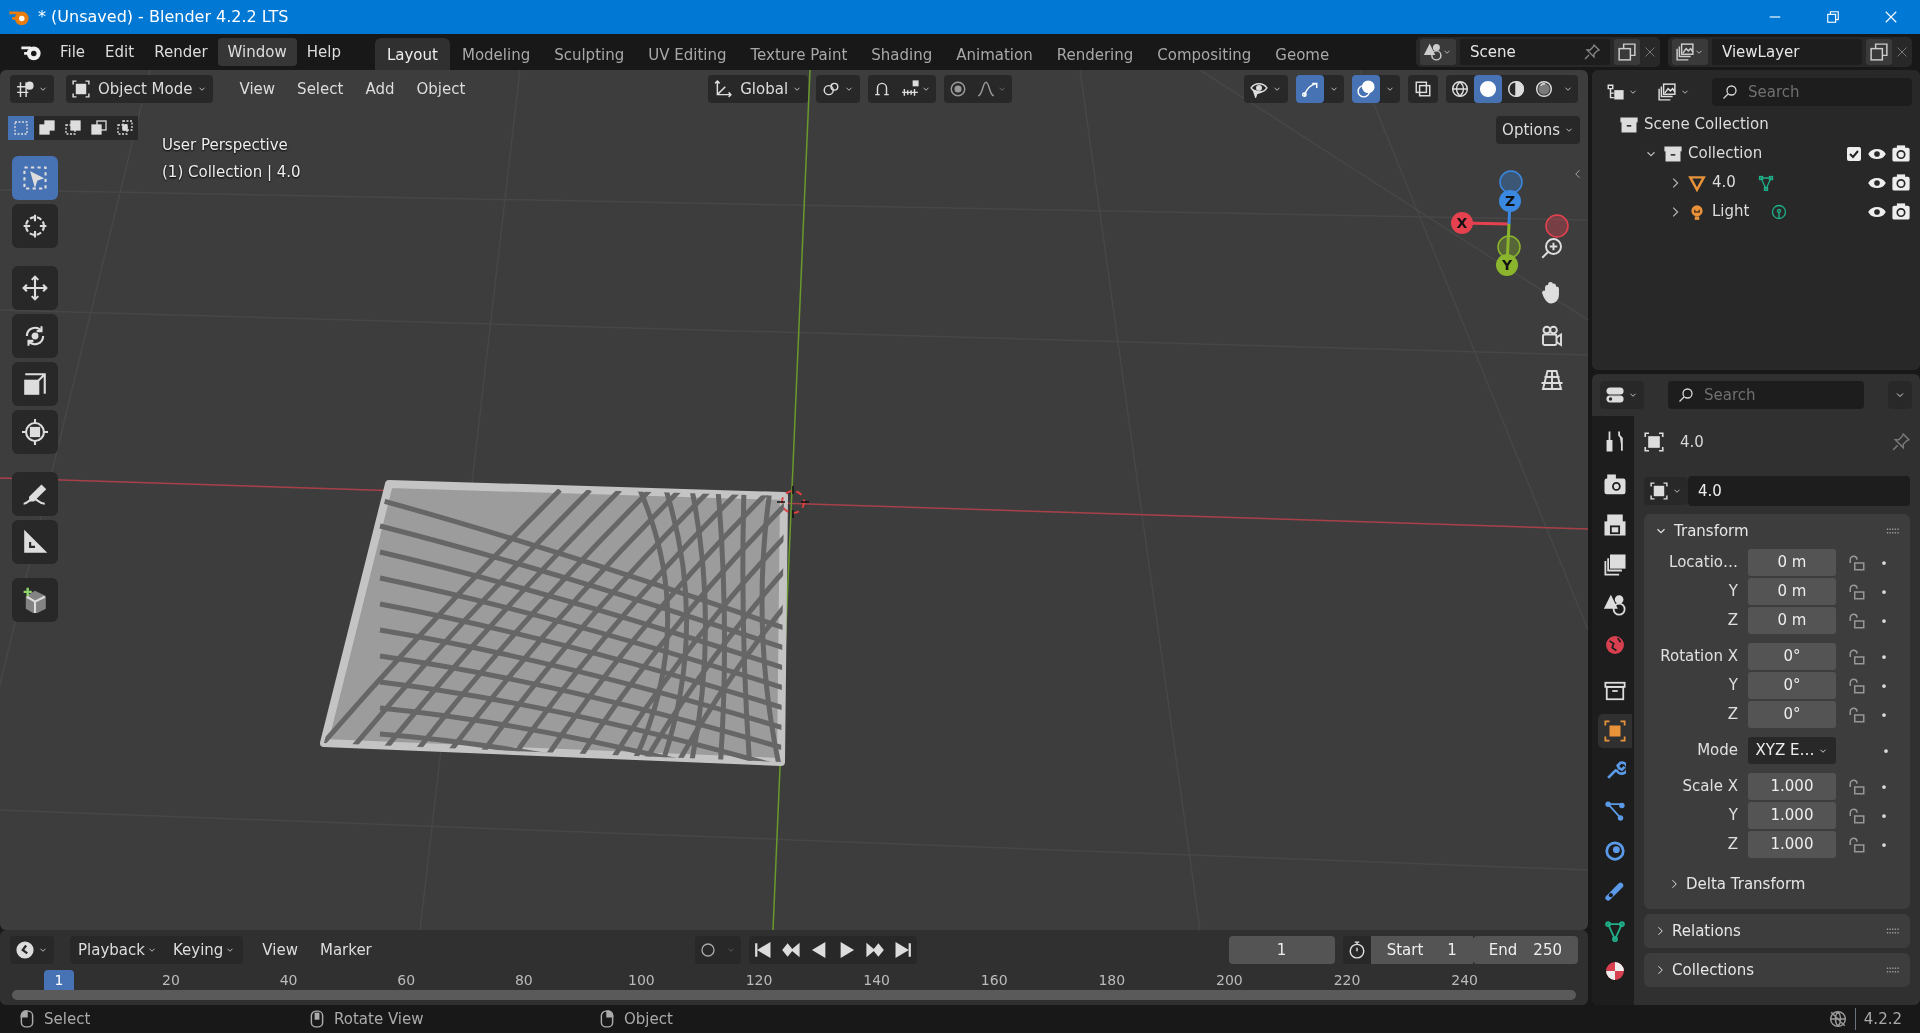  Describe the element at coordinates (320, 89) in the screenshot. I see `menu-item: Select` at that location.